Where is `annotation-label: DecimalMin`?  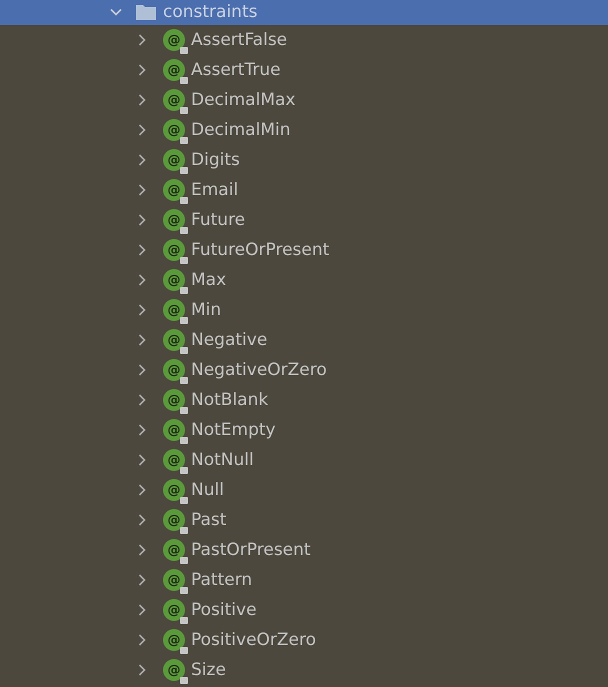
annotation-label: DecimalMin is located at coordinates (240, 130).